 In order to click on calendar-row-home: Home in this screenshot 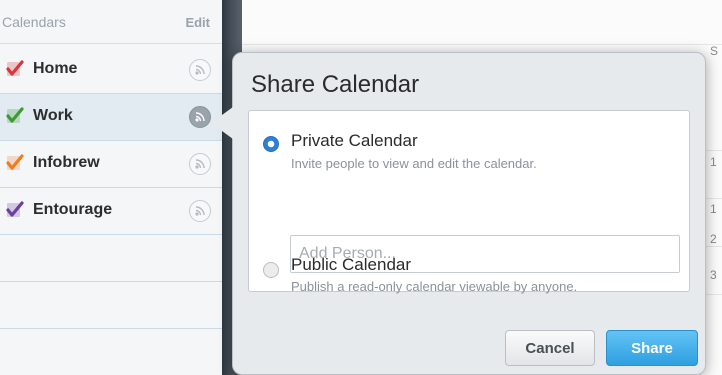, I will do `click(111, 70)`.